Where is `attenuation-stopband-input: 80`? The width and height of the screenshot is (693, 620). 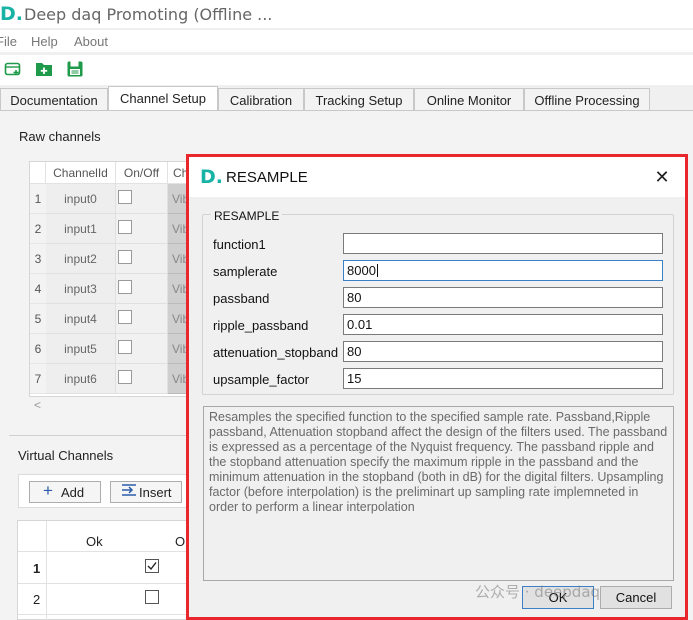
attenuation-stopband-input: 80 is located at coordinates (503, 351).